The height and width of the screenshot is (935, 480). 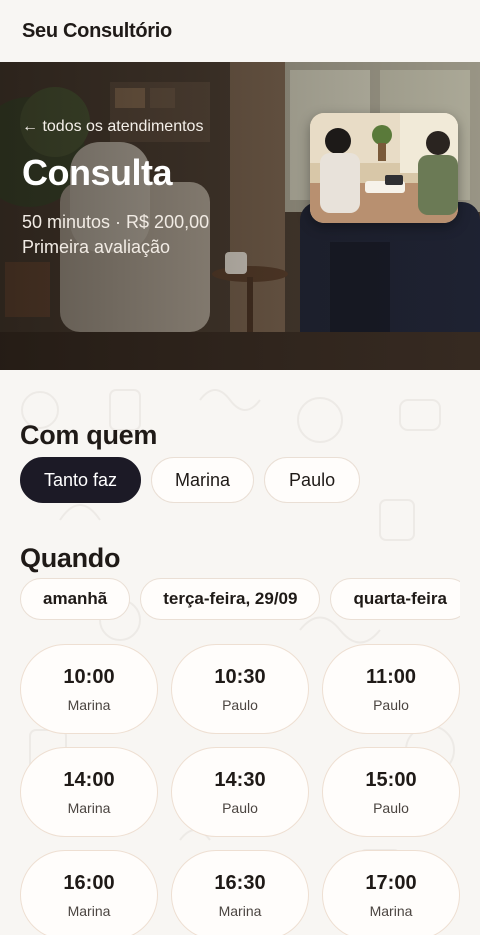 What do you see at coordinates (391, 779) in the screenshot?
I see `slot-time: 15:00` at bounding box center [391, 779].